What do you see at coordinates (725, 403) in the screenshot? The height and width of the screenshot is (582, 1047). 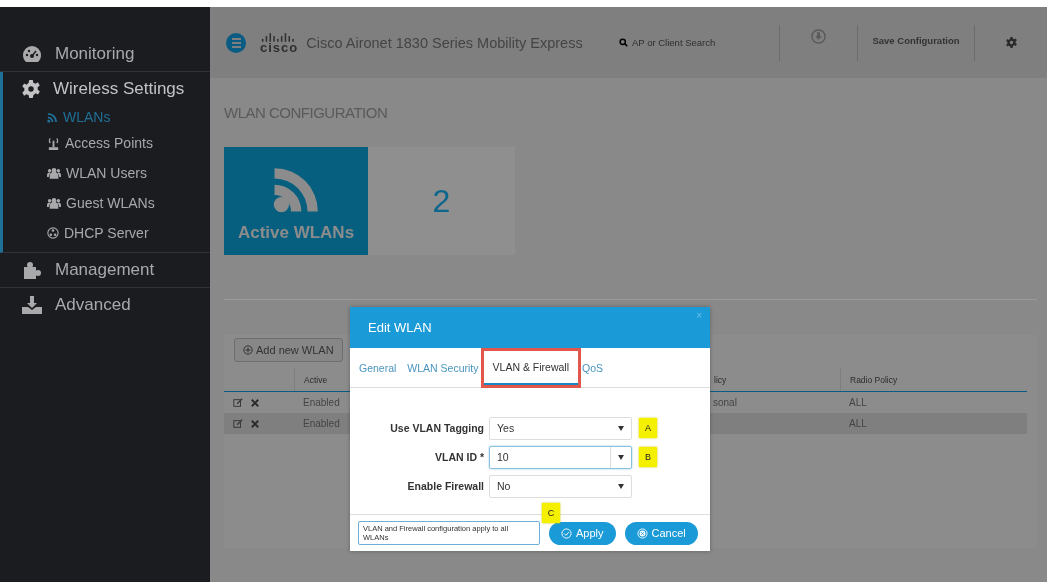 I see `table-cell-text: sonal` at bounding box center [725, 403].